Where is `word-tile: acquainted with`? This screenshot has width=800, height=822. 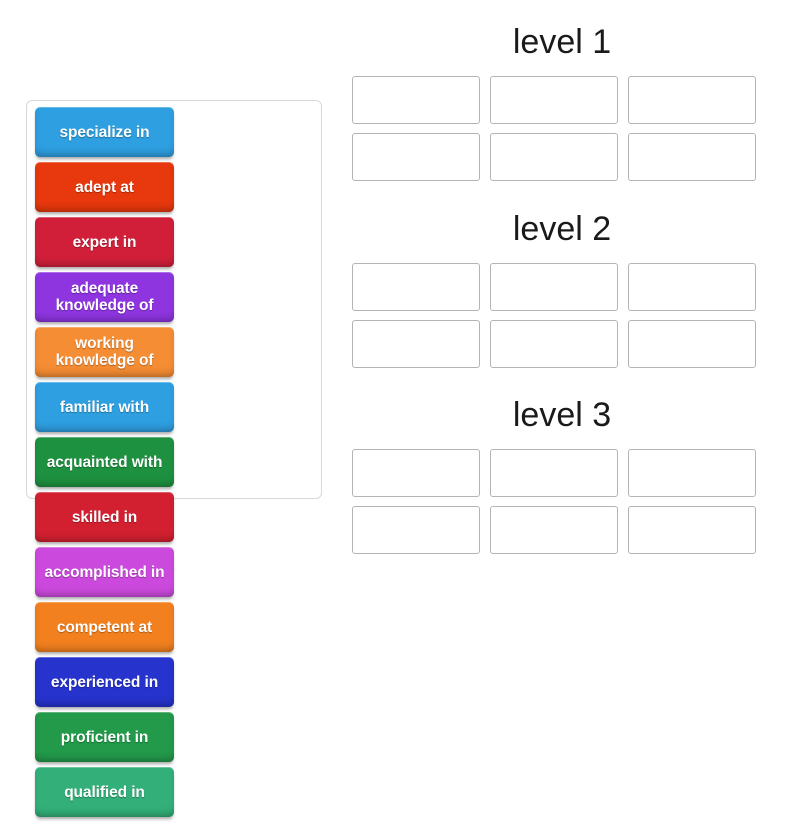 word-tile: acquainted with is located at coordinates (104, 462).